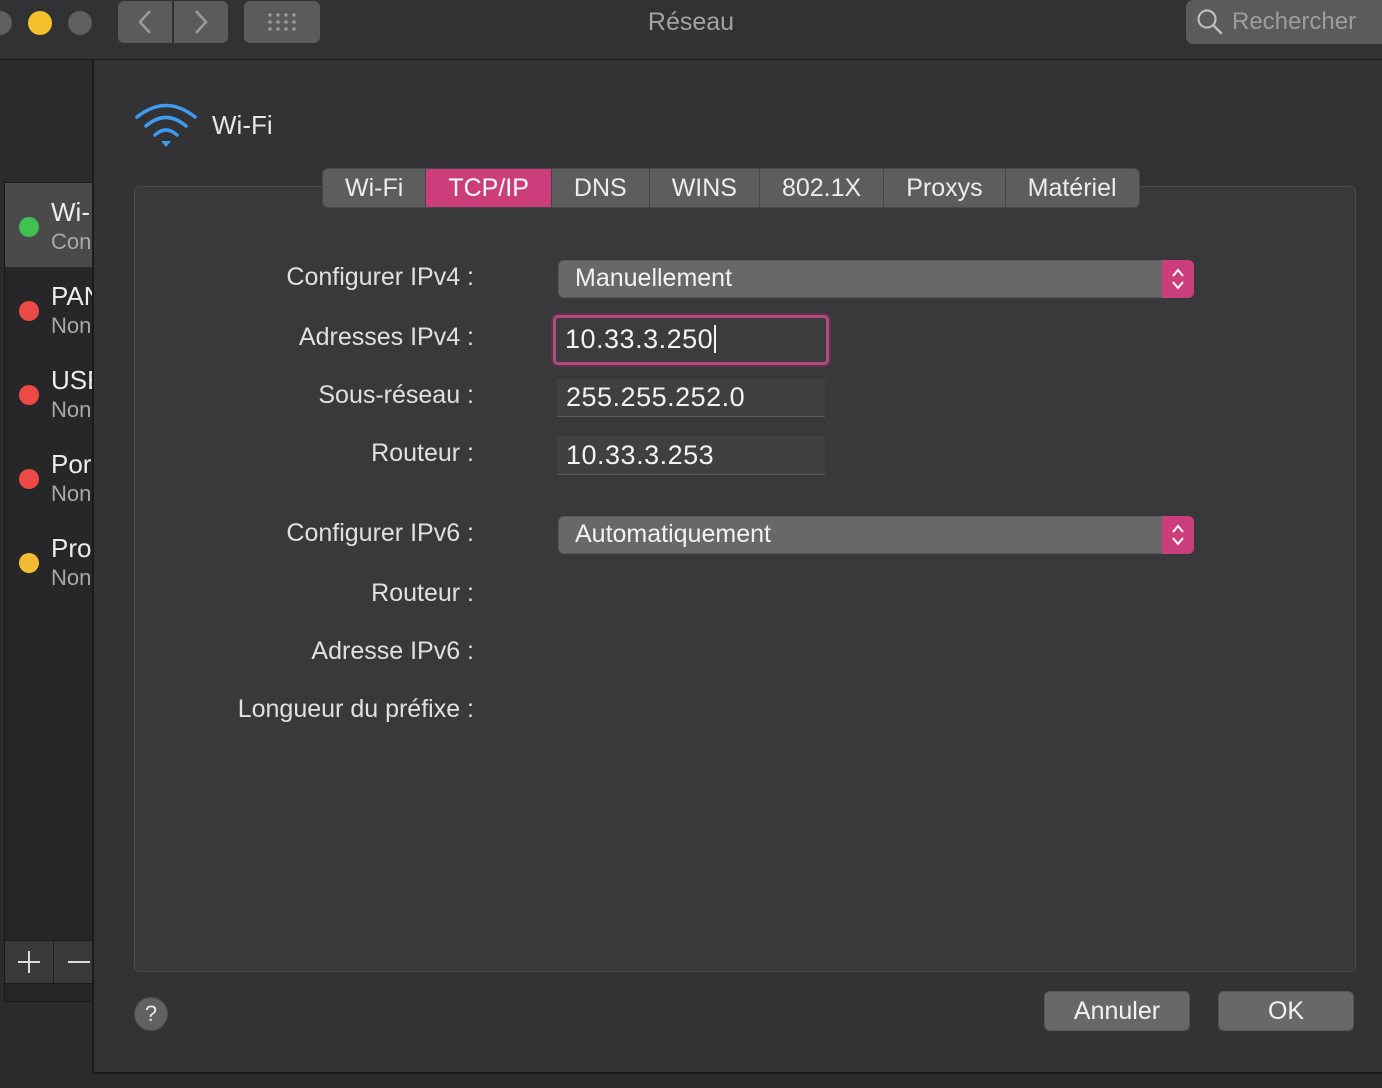 The height and width of the screenshot is (1088, 1382). I want to click on help-button: ?, so click(151, 1014).